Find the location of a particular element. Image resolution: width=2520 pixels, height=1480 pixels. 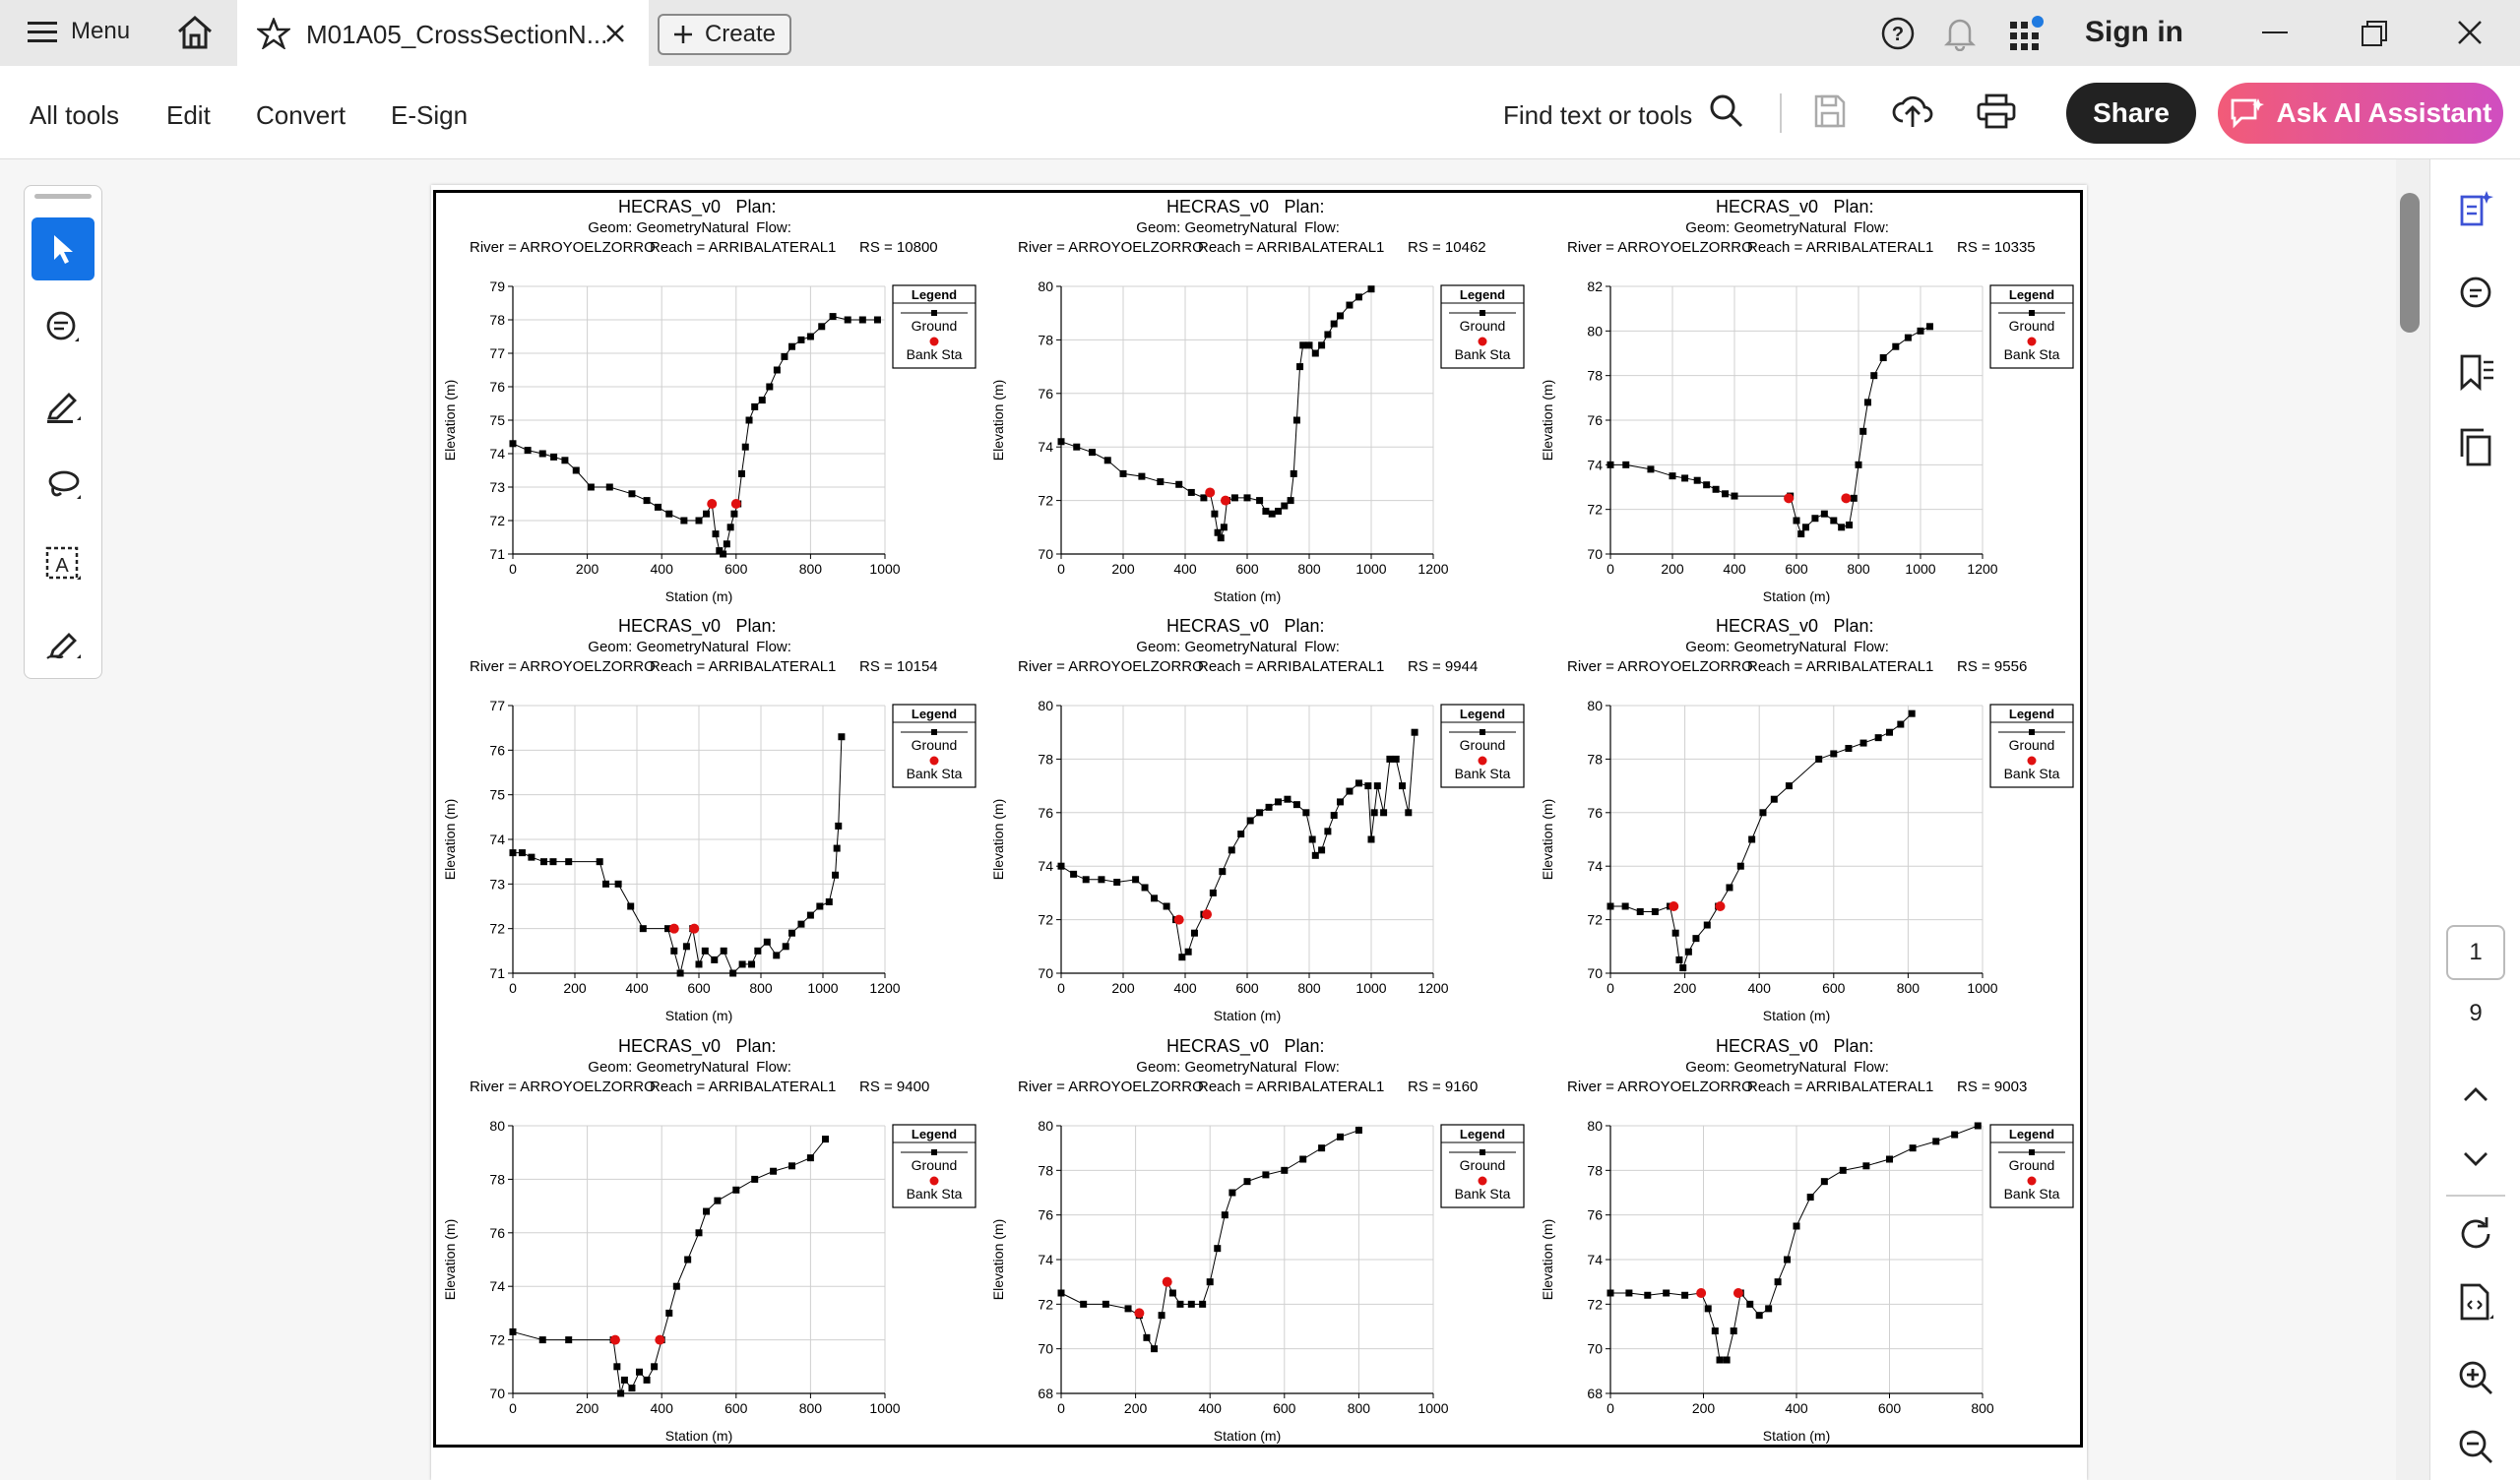

chart-reach-label: Reach = ARRIBALATERAL1 is located at coordinates (743, 667).